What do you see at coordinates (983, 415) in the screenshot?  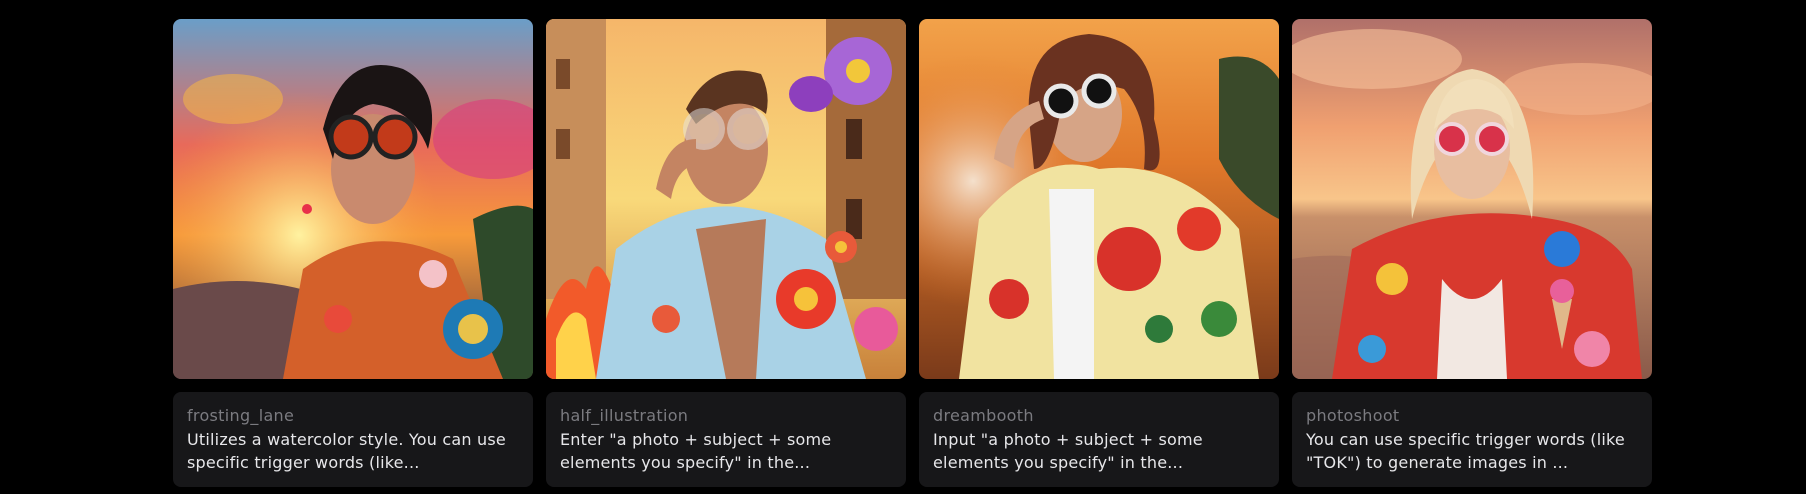 I see `model-name: dreambooth` at bounding box center [983, 415].